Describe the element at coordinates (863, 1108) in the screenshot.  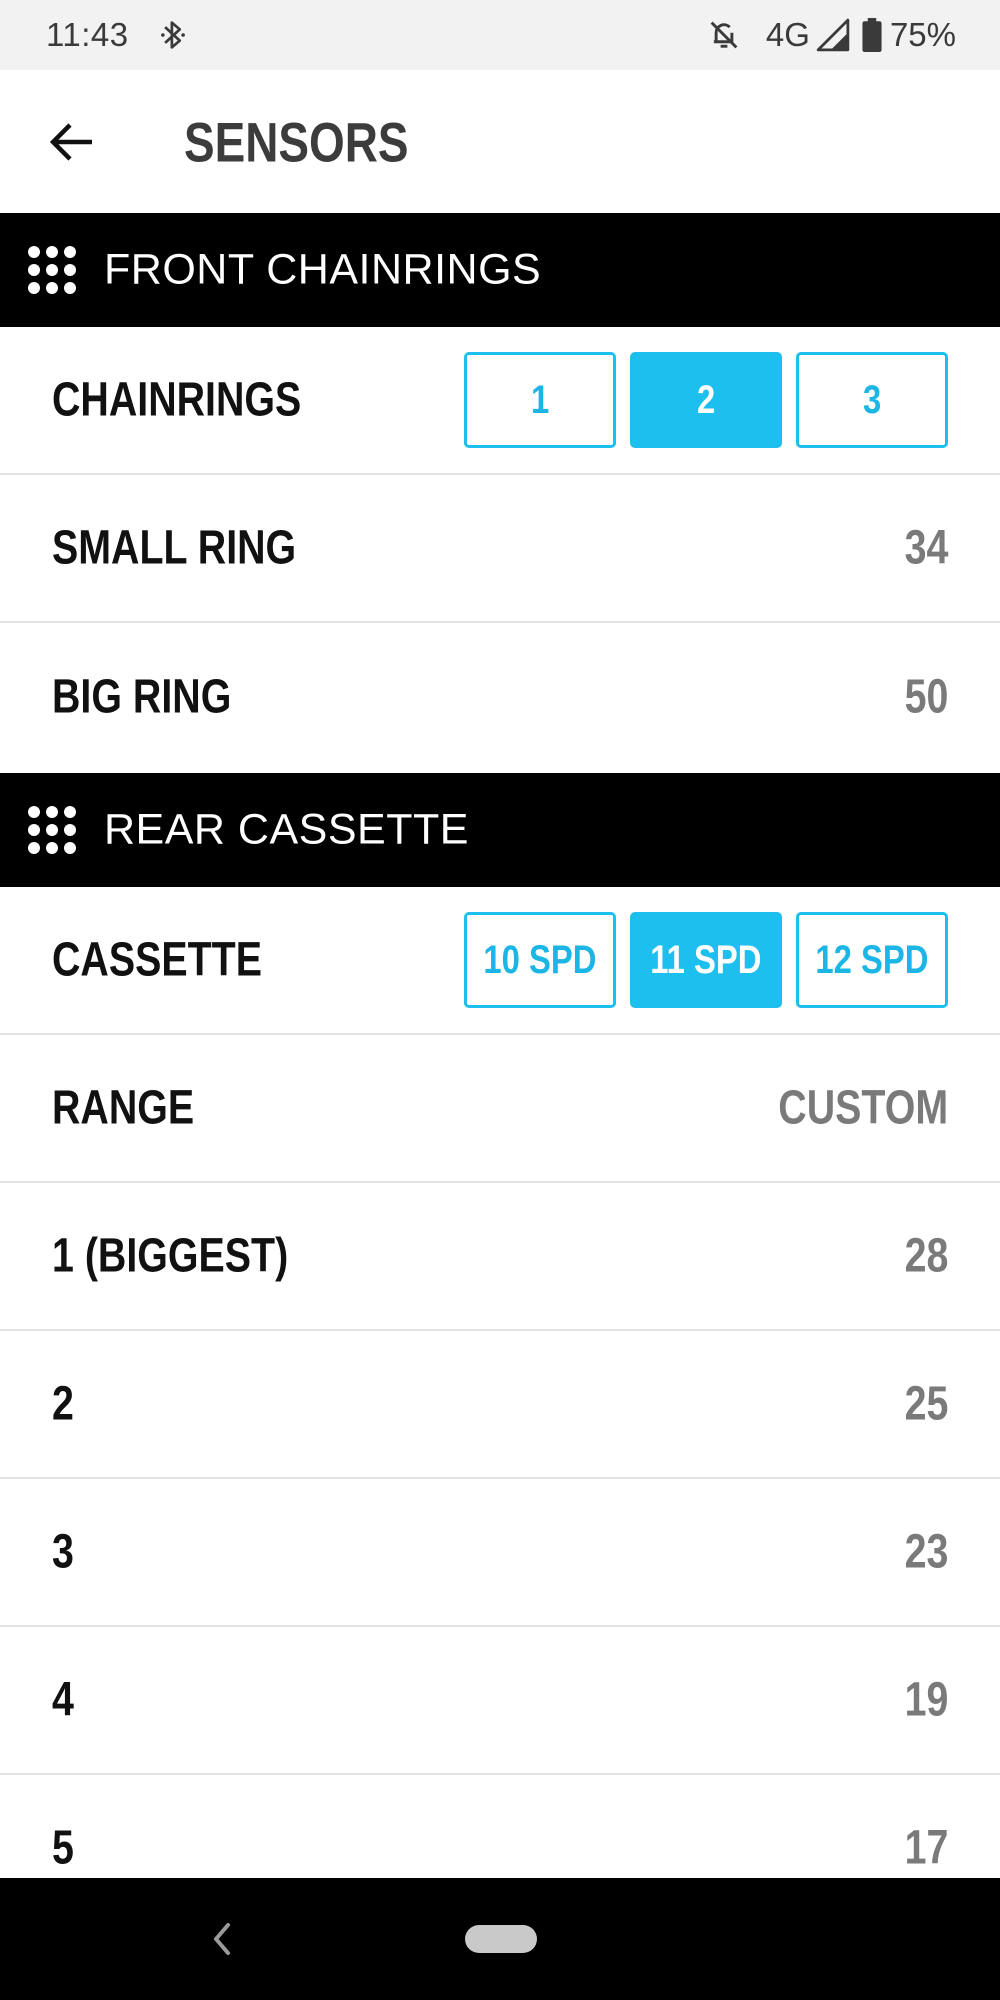
I see `range-value: CUSTOM` at that location.